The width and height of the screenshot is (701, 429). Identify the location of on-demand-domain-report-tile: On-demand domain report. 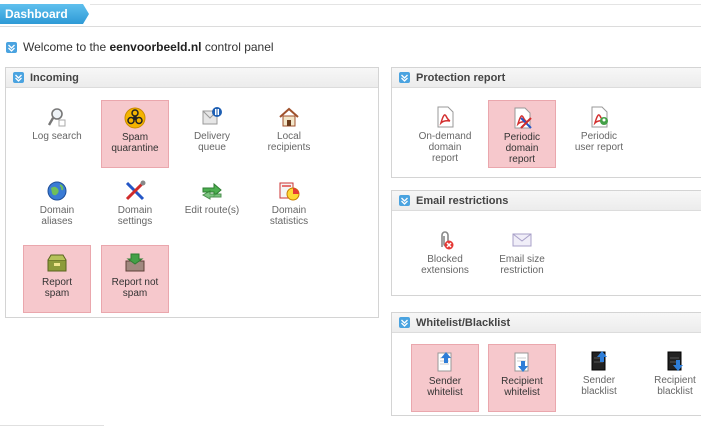
(445, 134).